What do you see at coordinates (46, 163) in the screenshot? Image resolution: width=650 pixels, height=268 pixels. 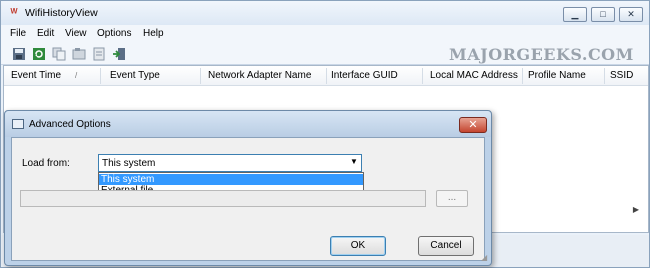 I see `load-from-label: Load from:` at bounding box center [46, 163].